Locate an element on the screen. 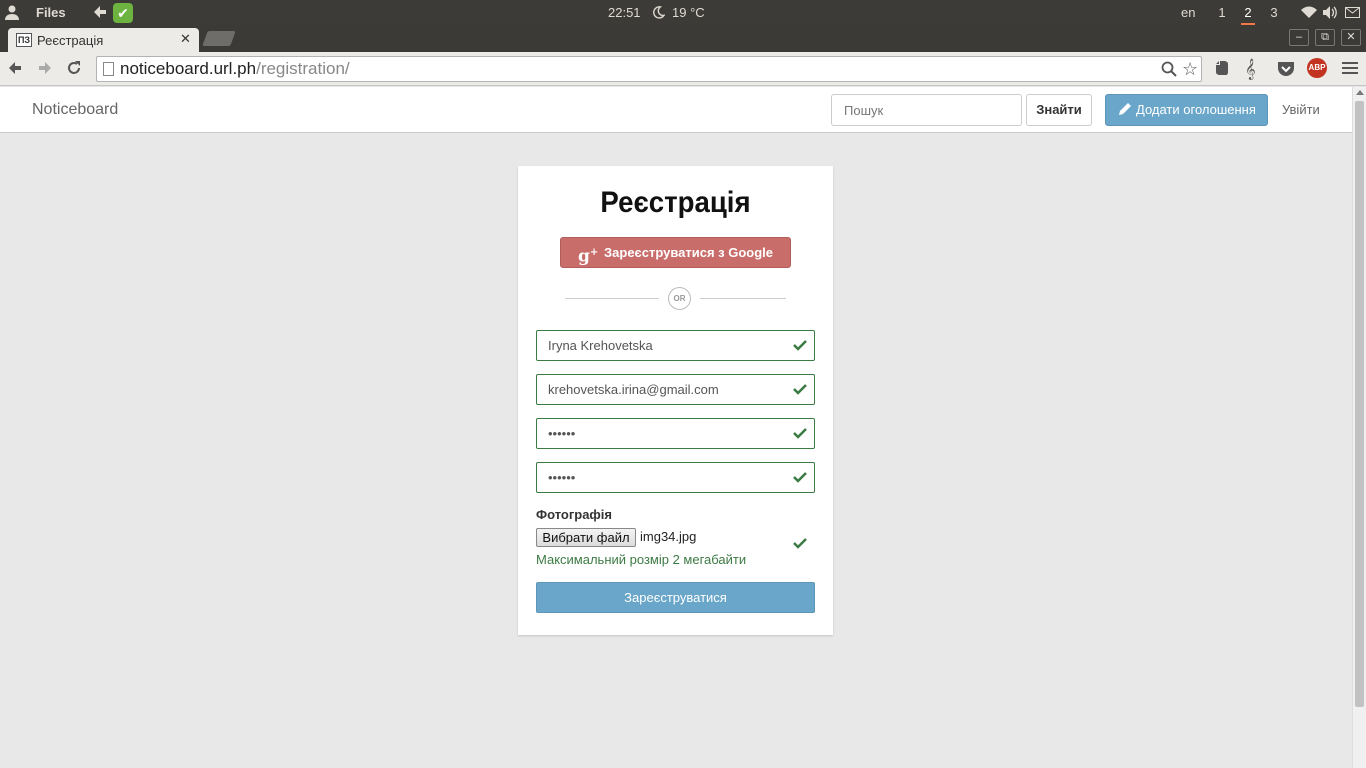  email-field: krehovetska.irina@gmail.com is located at coordinates (675, 389).